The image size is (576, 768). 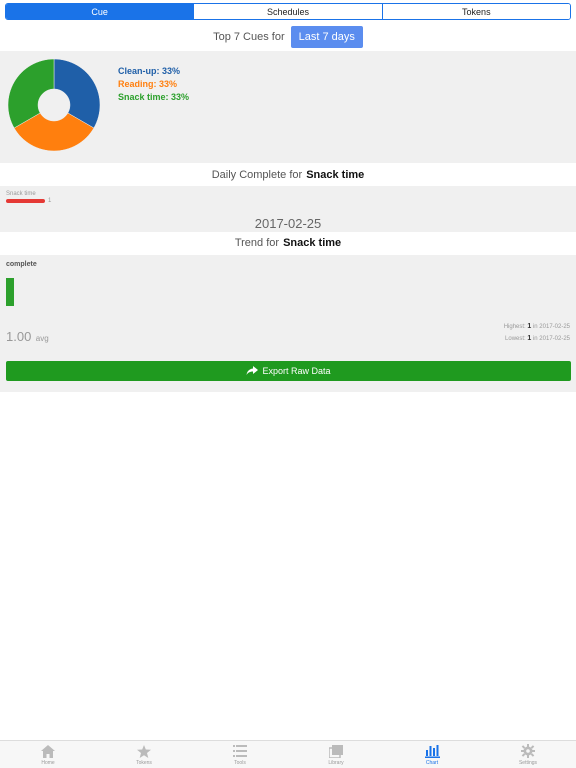 What do you see at coordinates (312, 243) in the screenshot?
I see `trend-cue-name: Snack time` at bounding box center [312, 243].